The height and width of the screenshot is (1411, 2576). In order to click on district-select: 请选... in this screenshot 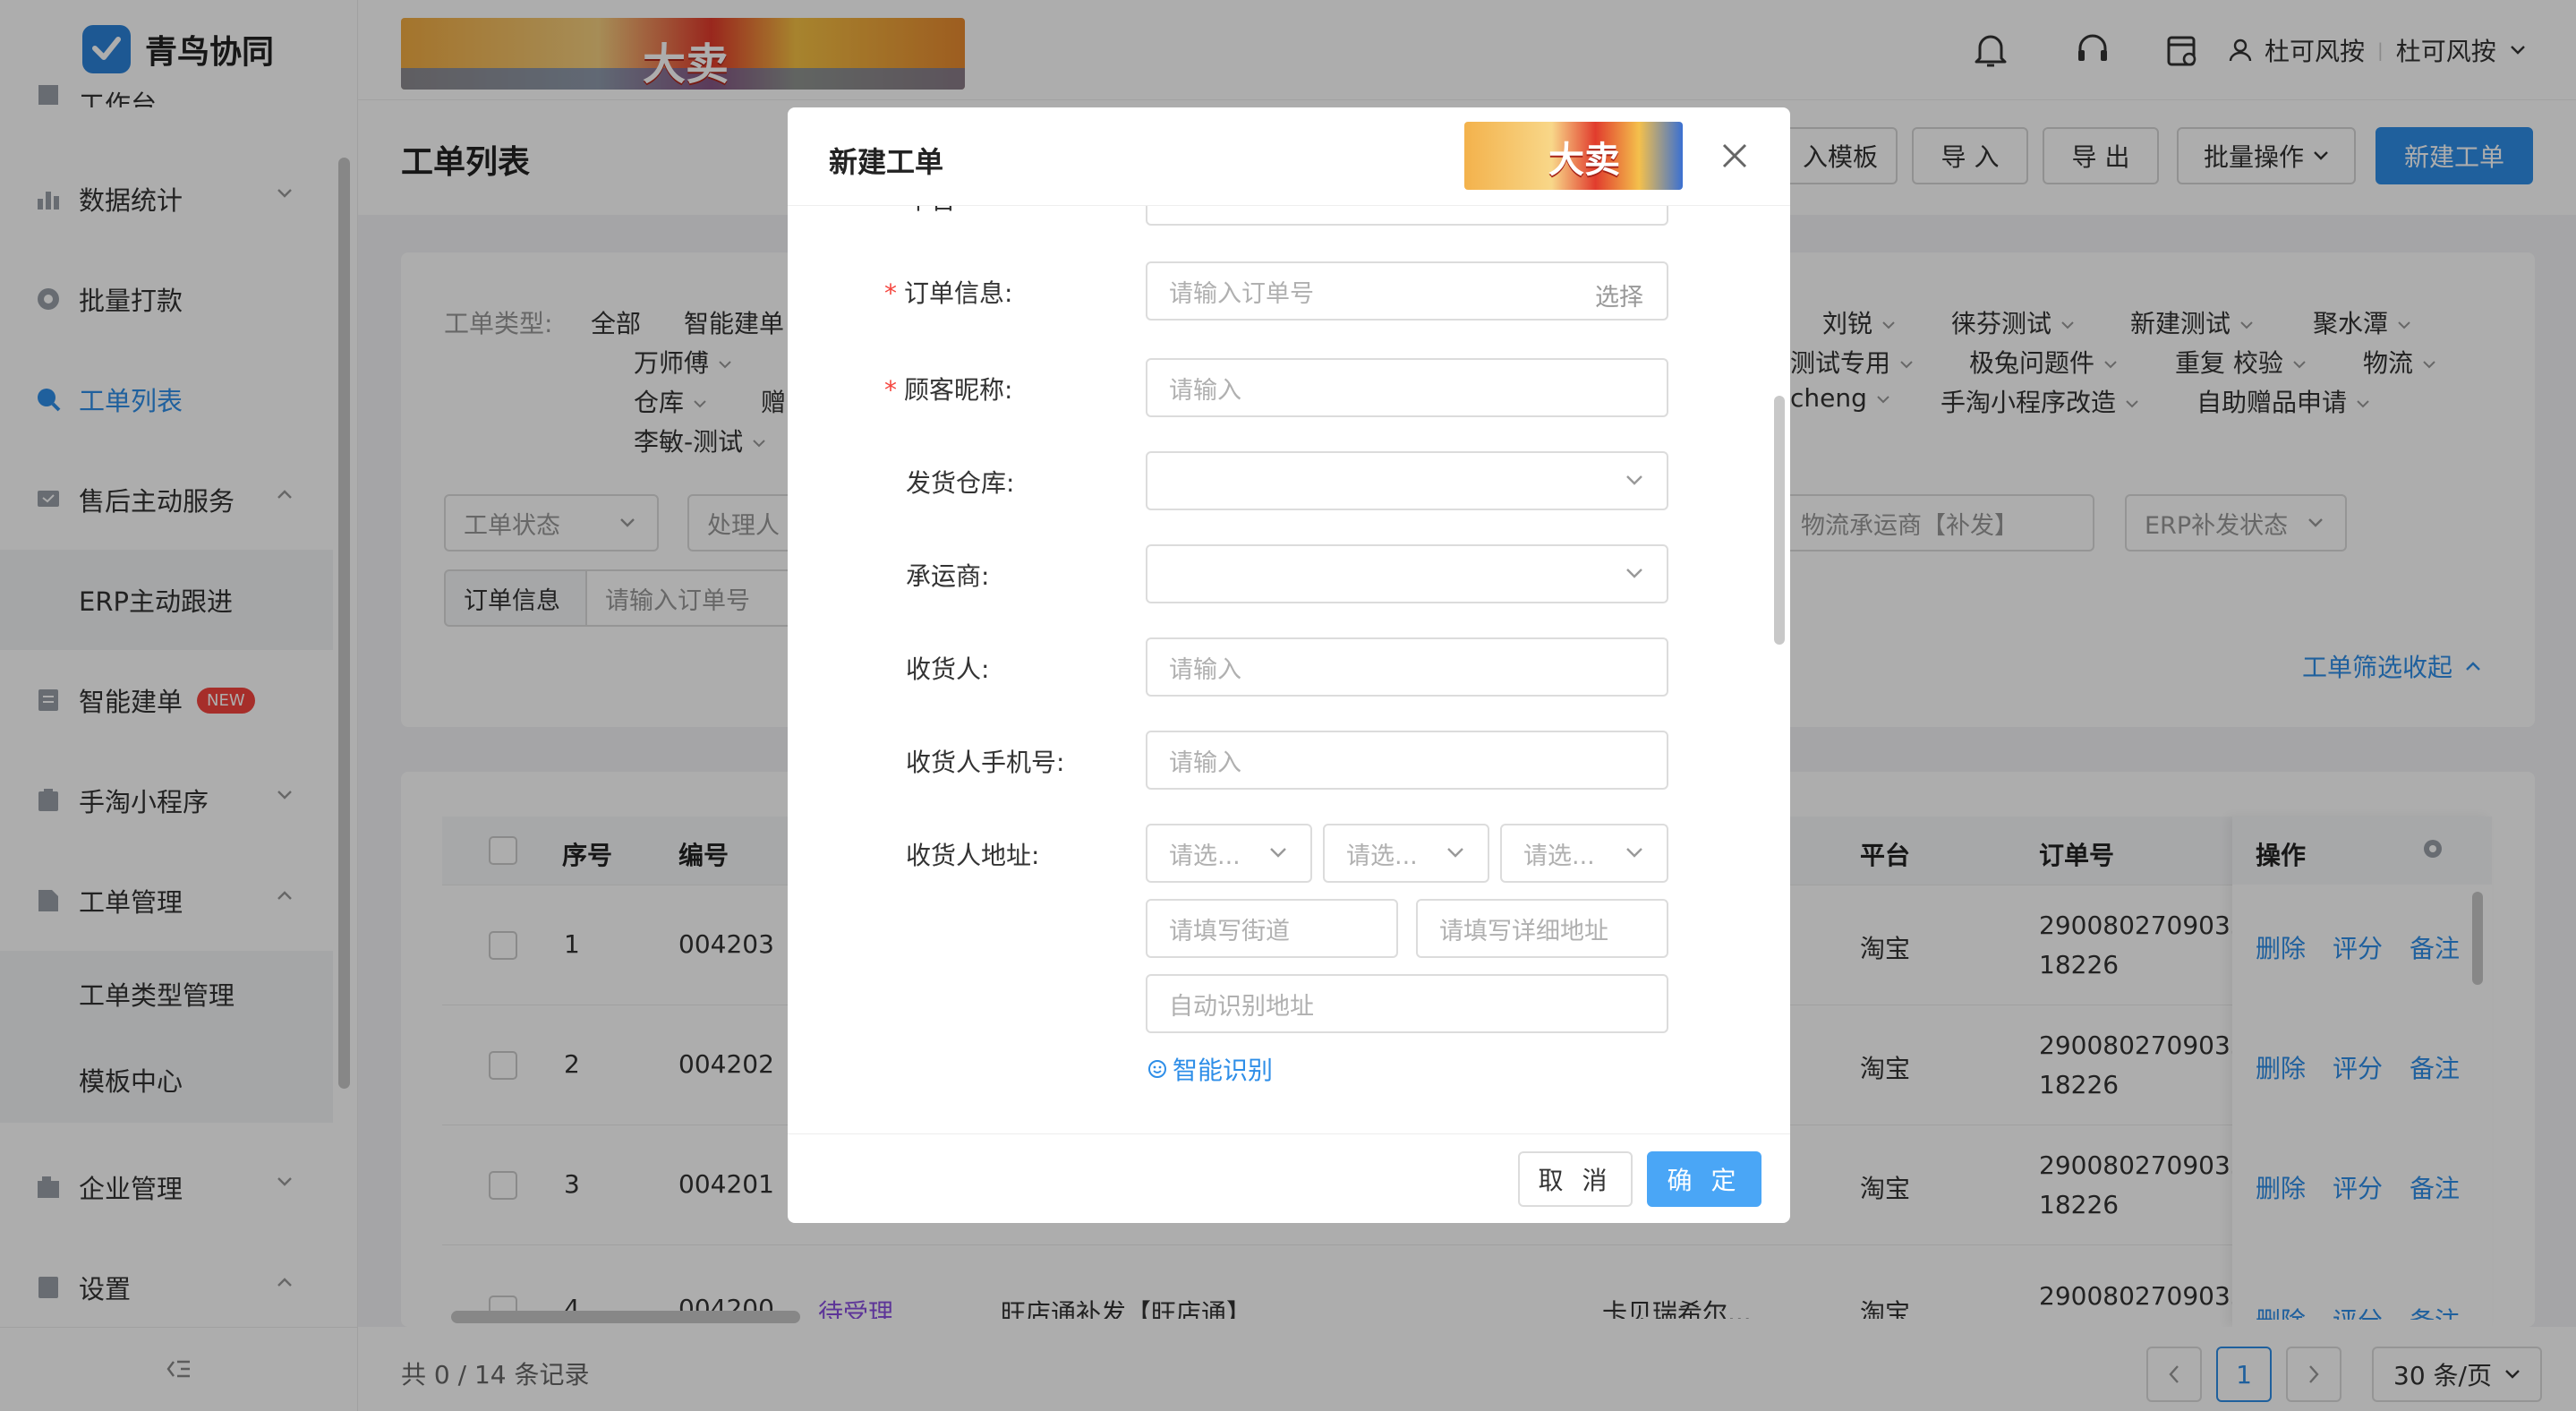, I will do `click(1584, 853)`.